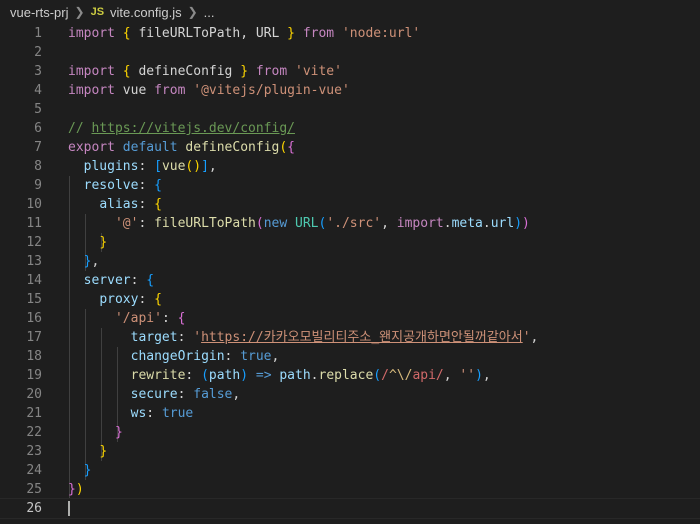 Image resolution: width=700 pixels, height=524 pixels. I want to click on code-token: from, so click(271, 71).